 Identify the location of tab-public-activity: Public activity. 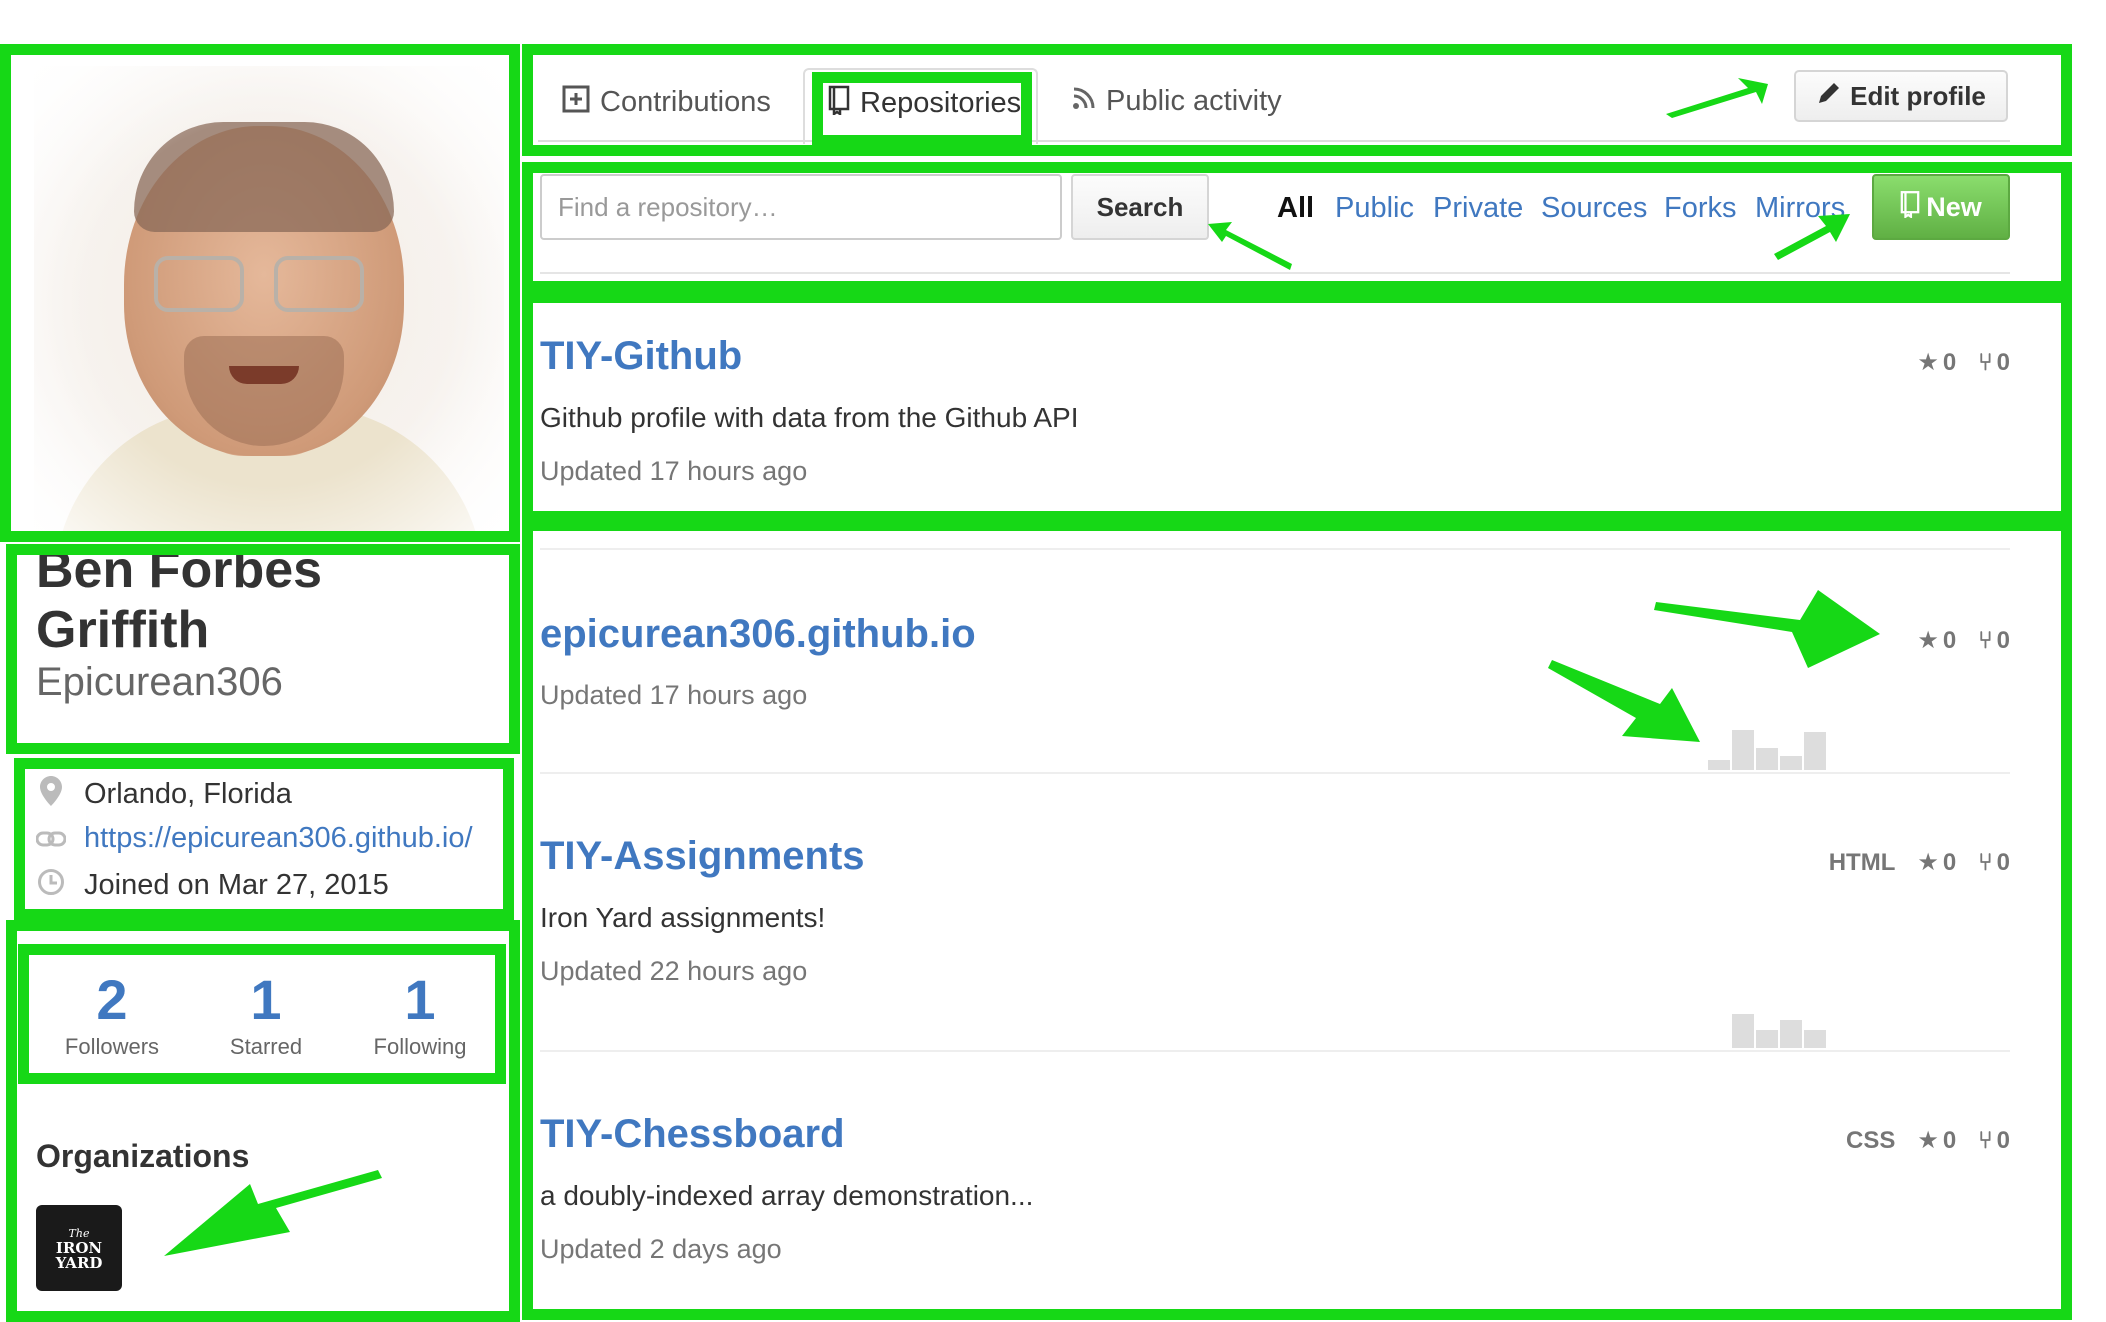
(1177, 101).